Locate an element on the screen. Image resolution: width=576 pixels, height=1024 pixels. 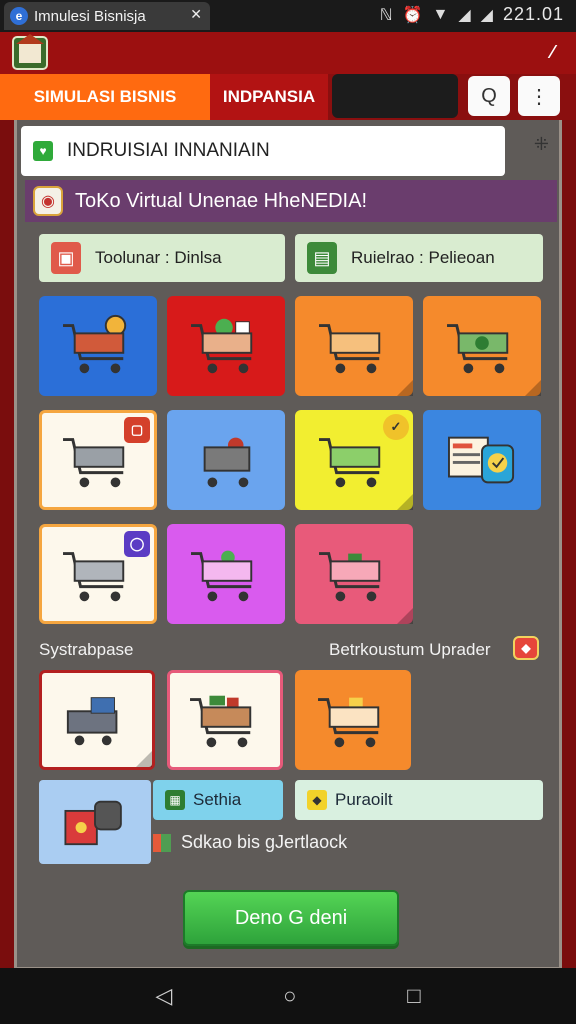
tab-indpansia: INDPANSIA is located at coordinates (269, 97).